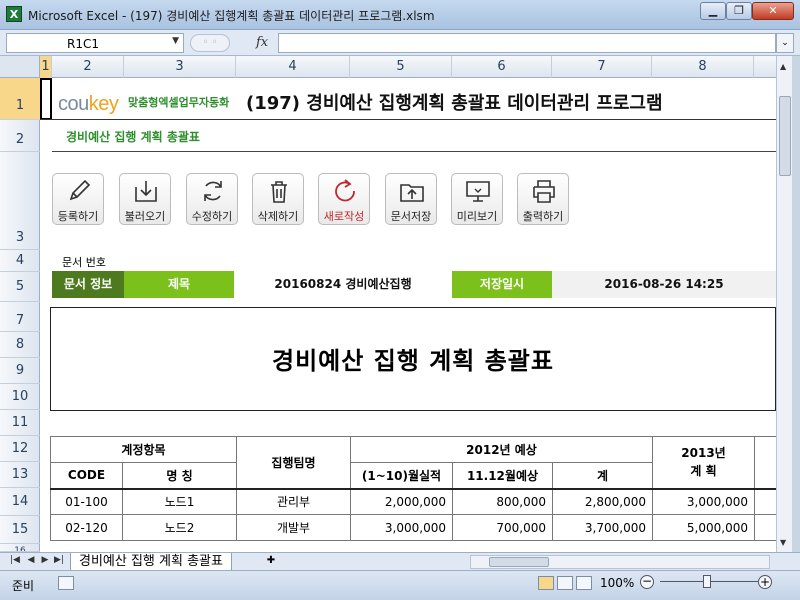 This screenshot has height=600, width=800. What do you see at coordinates (773, 11) in the screenshot?
I see `close-button: ✕` at bounding box center [773, 11].